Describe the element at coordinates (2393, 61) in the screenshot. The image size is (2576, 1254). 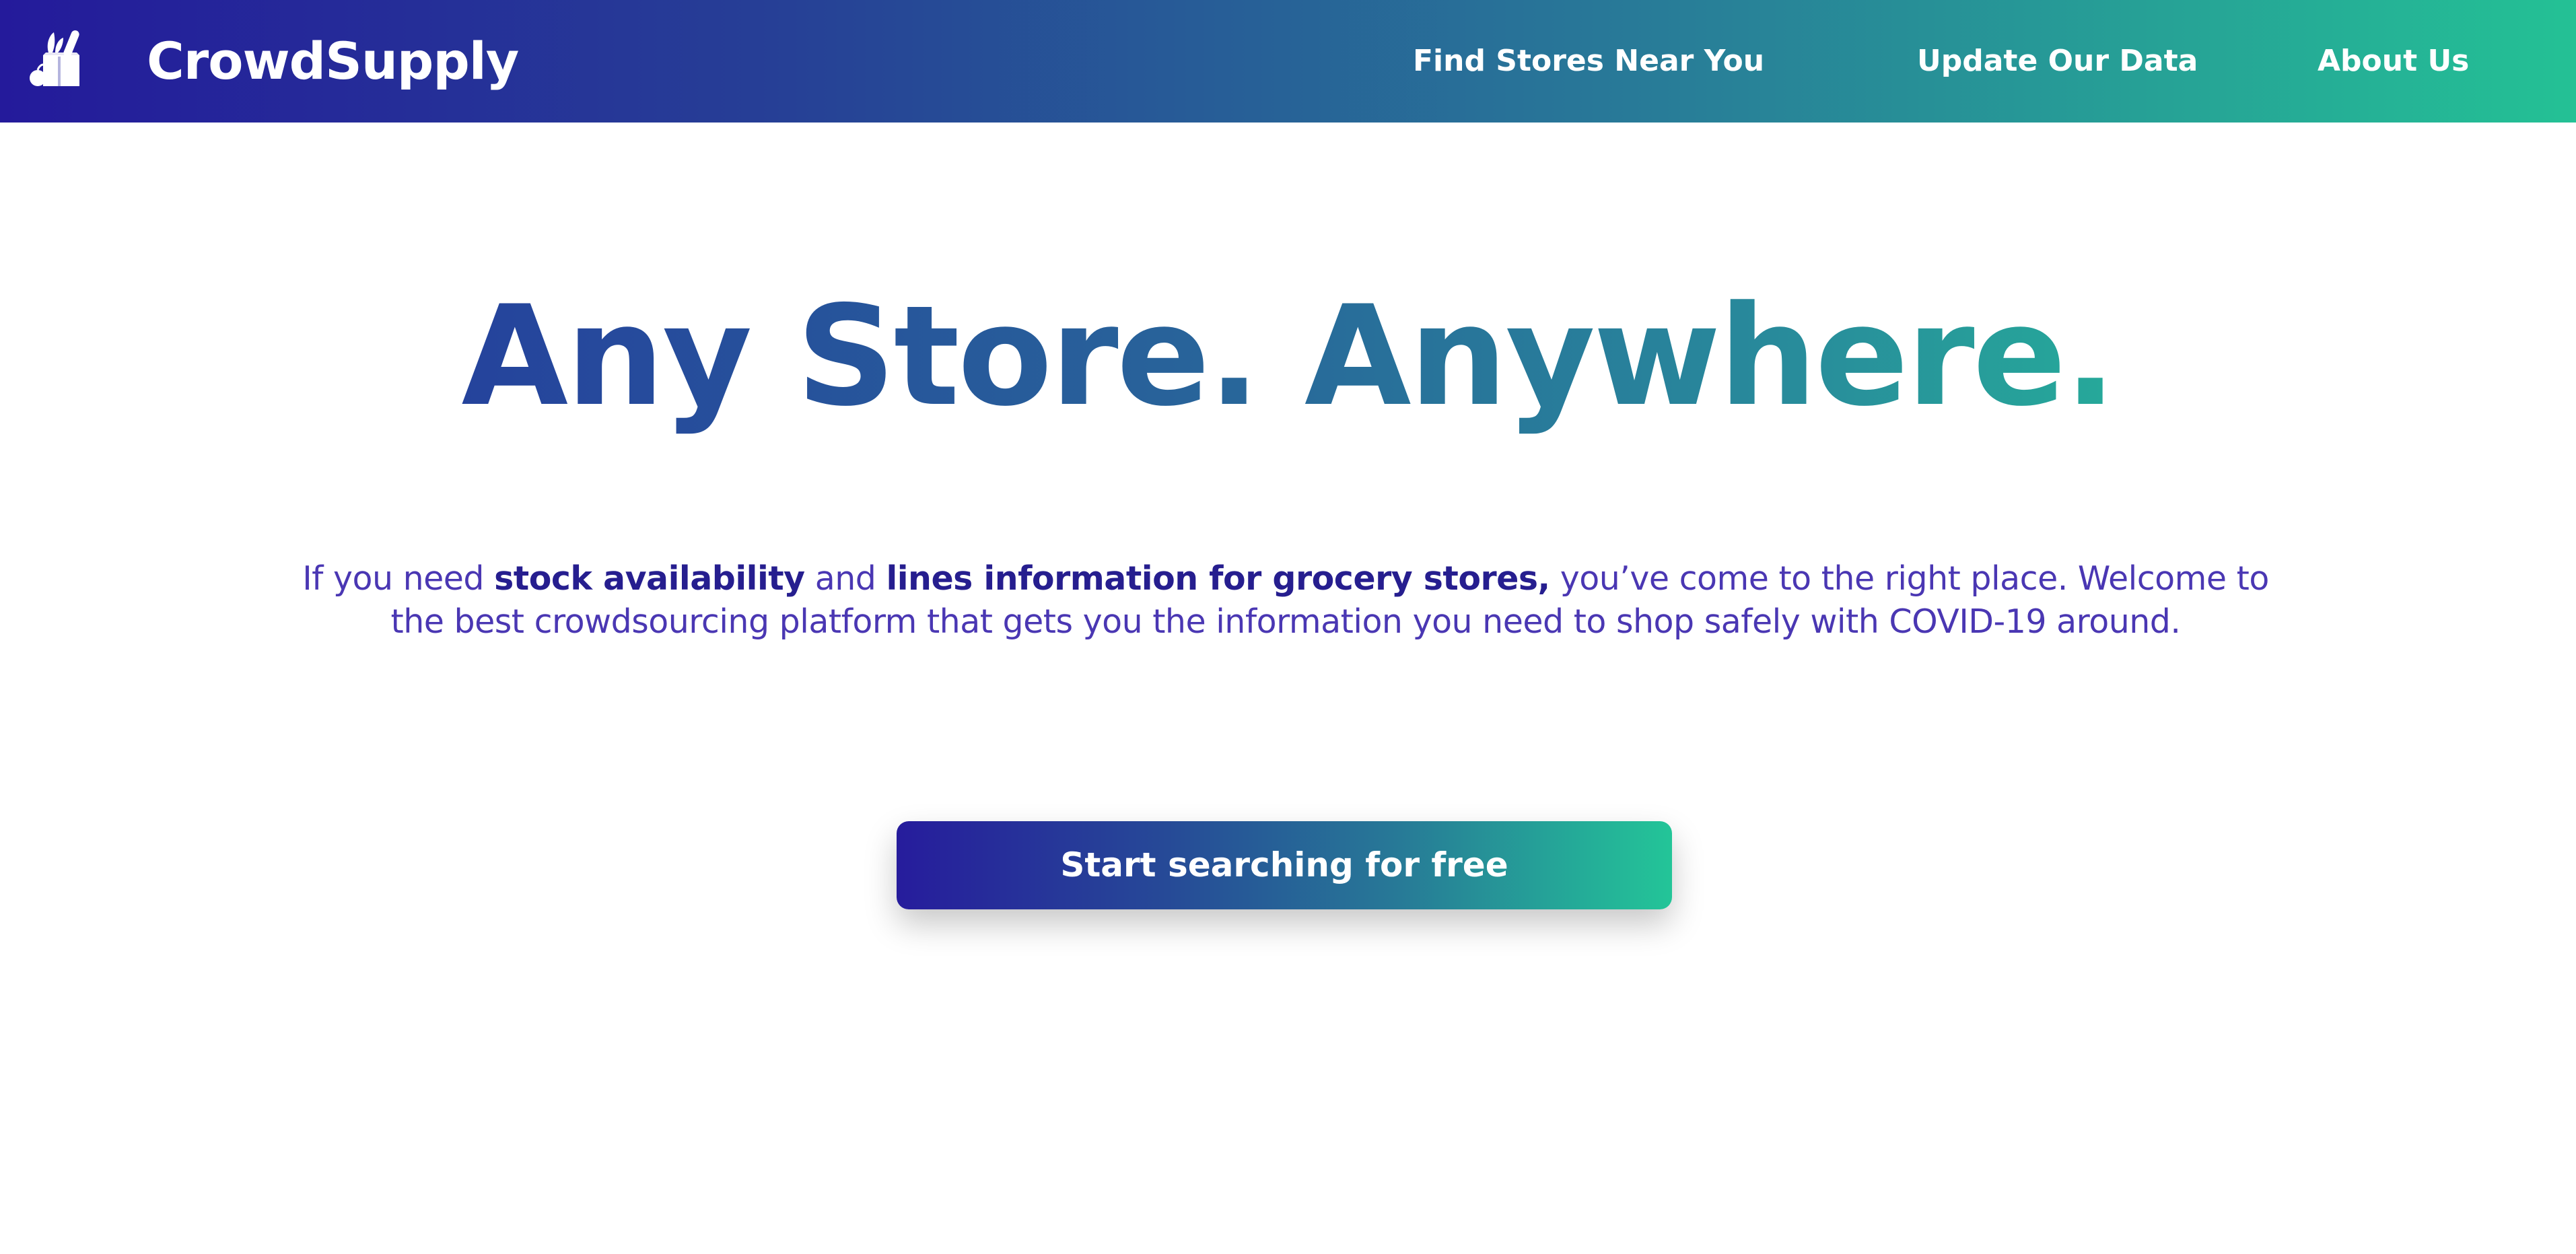
I see `nav-about-us: About Us` at that location.